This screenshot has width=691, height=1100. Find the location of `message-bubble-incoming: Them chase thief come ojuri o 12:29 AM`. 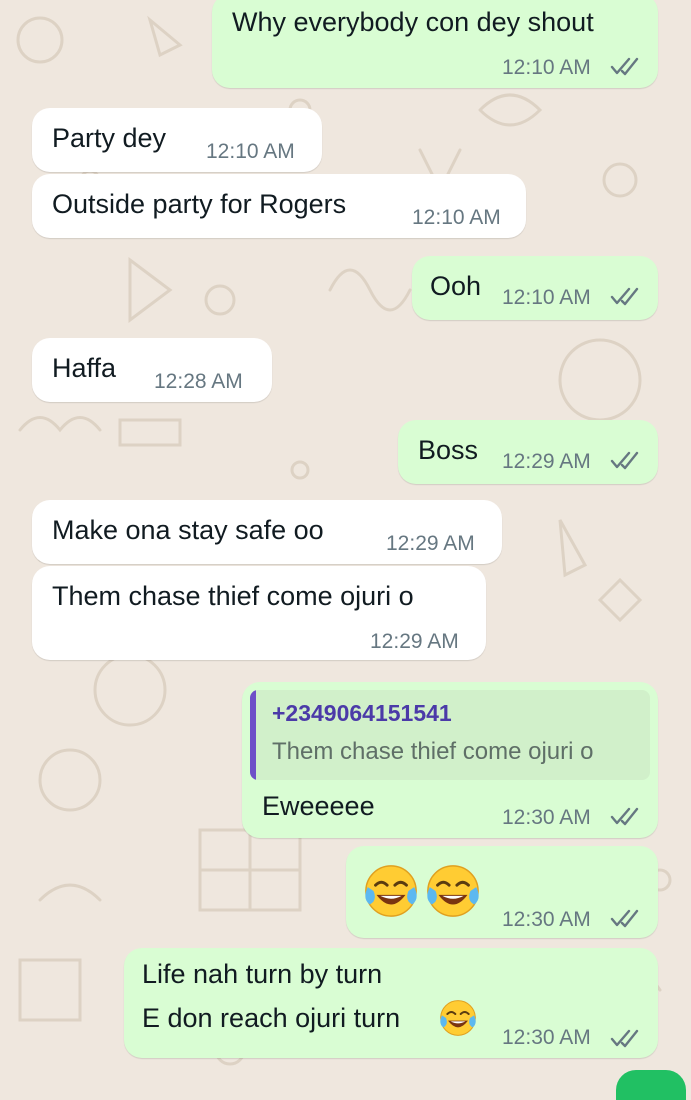

message-bubble-incoming: Them chase thief come ojuri o 12:29 AM is located at coordinates (259, 613).